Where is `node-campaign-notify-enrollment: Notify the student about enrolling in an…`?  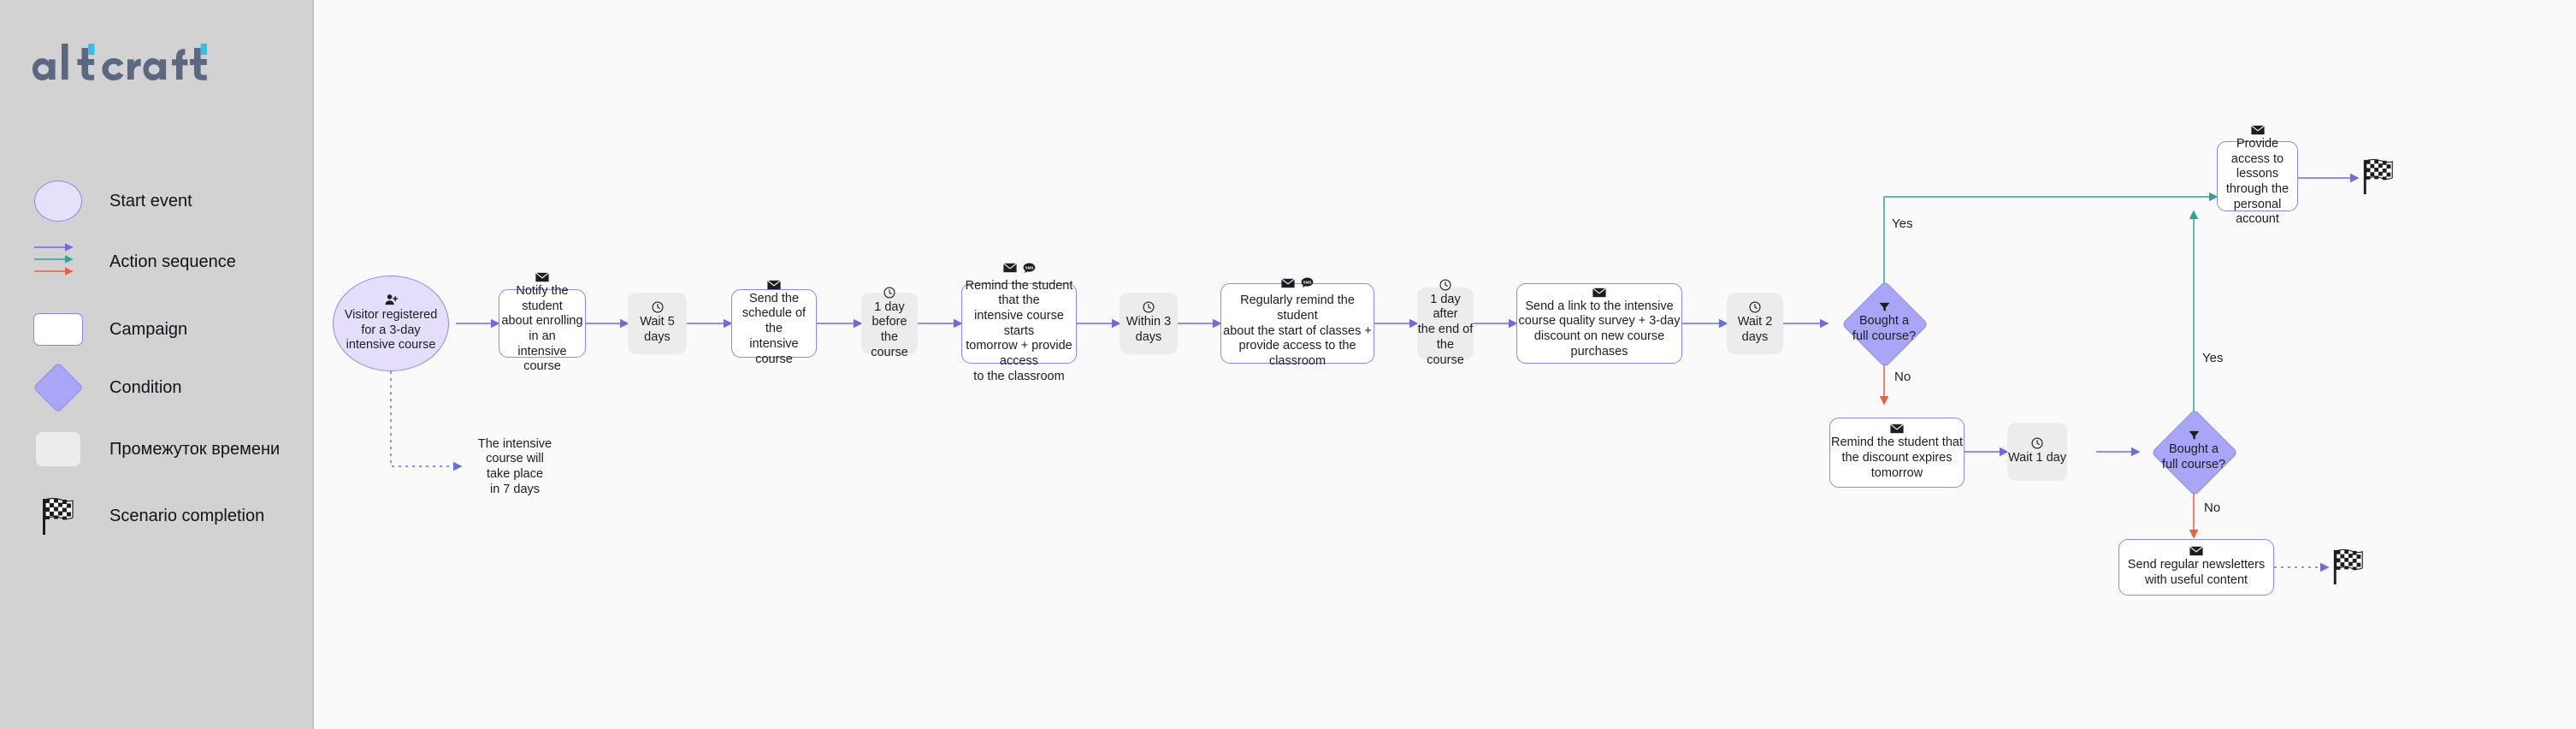 node-campaign-notify-enrollment: Notify the student about enrolling in an… is located at coordinates (542, 322).